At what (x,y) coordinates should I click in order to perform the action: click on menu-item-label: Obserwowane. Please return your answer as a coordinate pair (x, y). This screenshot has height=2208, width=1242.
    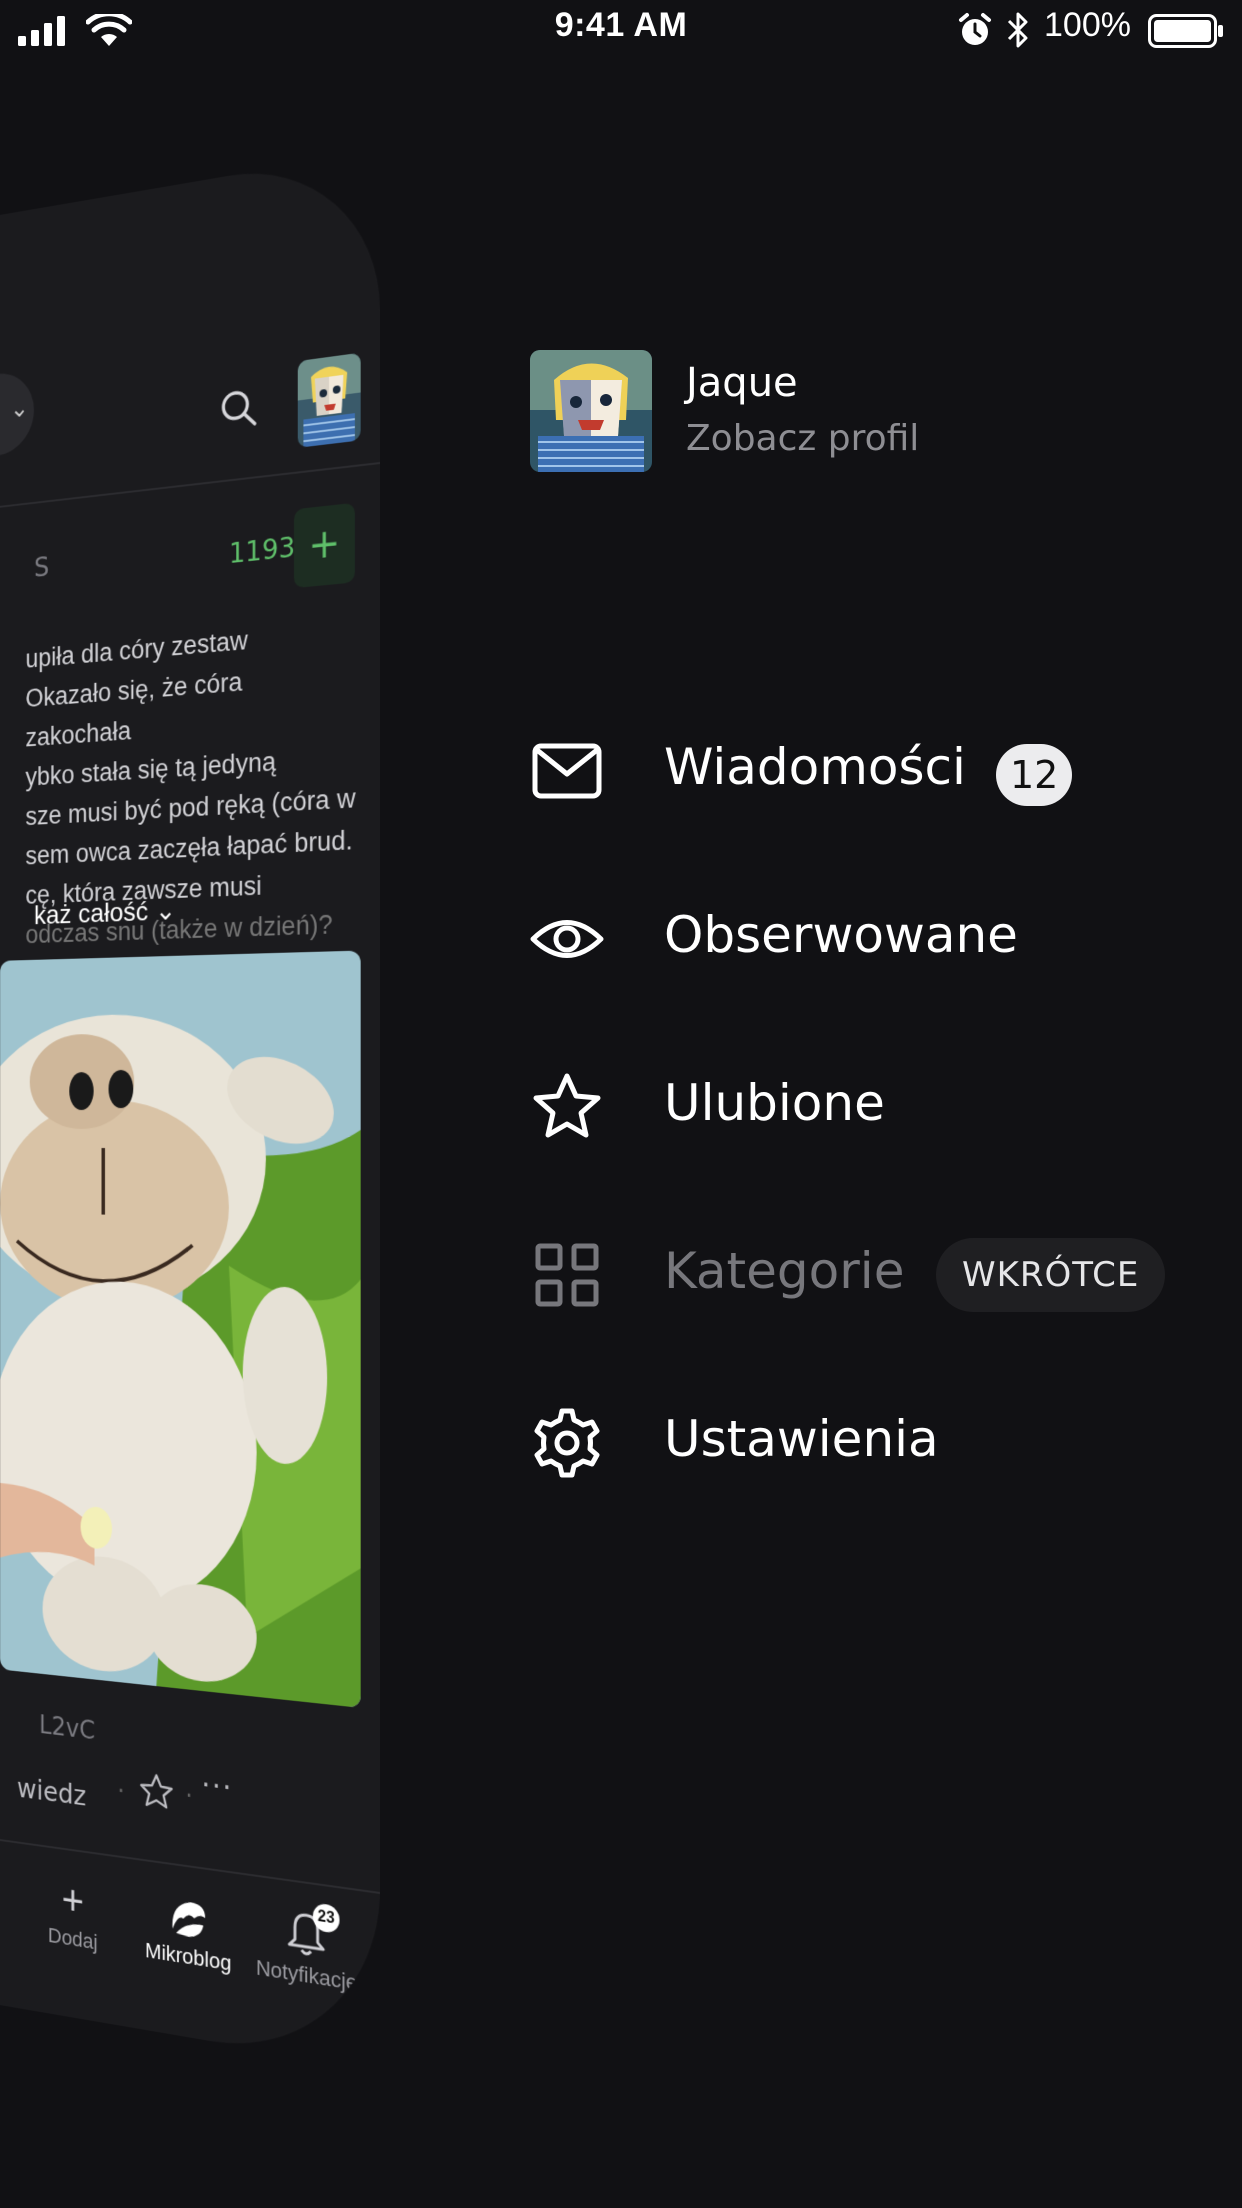
    Looking at the image, I should click on (841, 935).